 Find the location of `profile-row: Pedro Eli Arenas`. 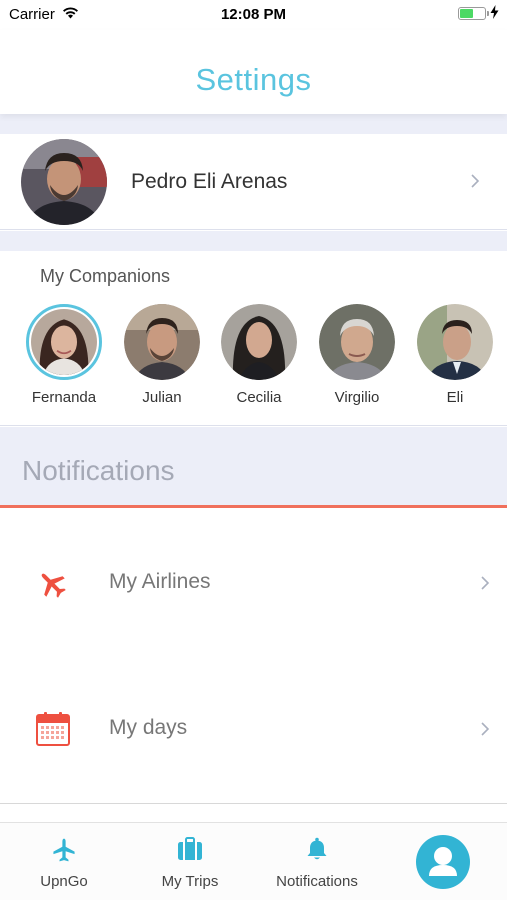

profile-row: Pedro Eli Arenas is located at coordinates (253, 182).